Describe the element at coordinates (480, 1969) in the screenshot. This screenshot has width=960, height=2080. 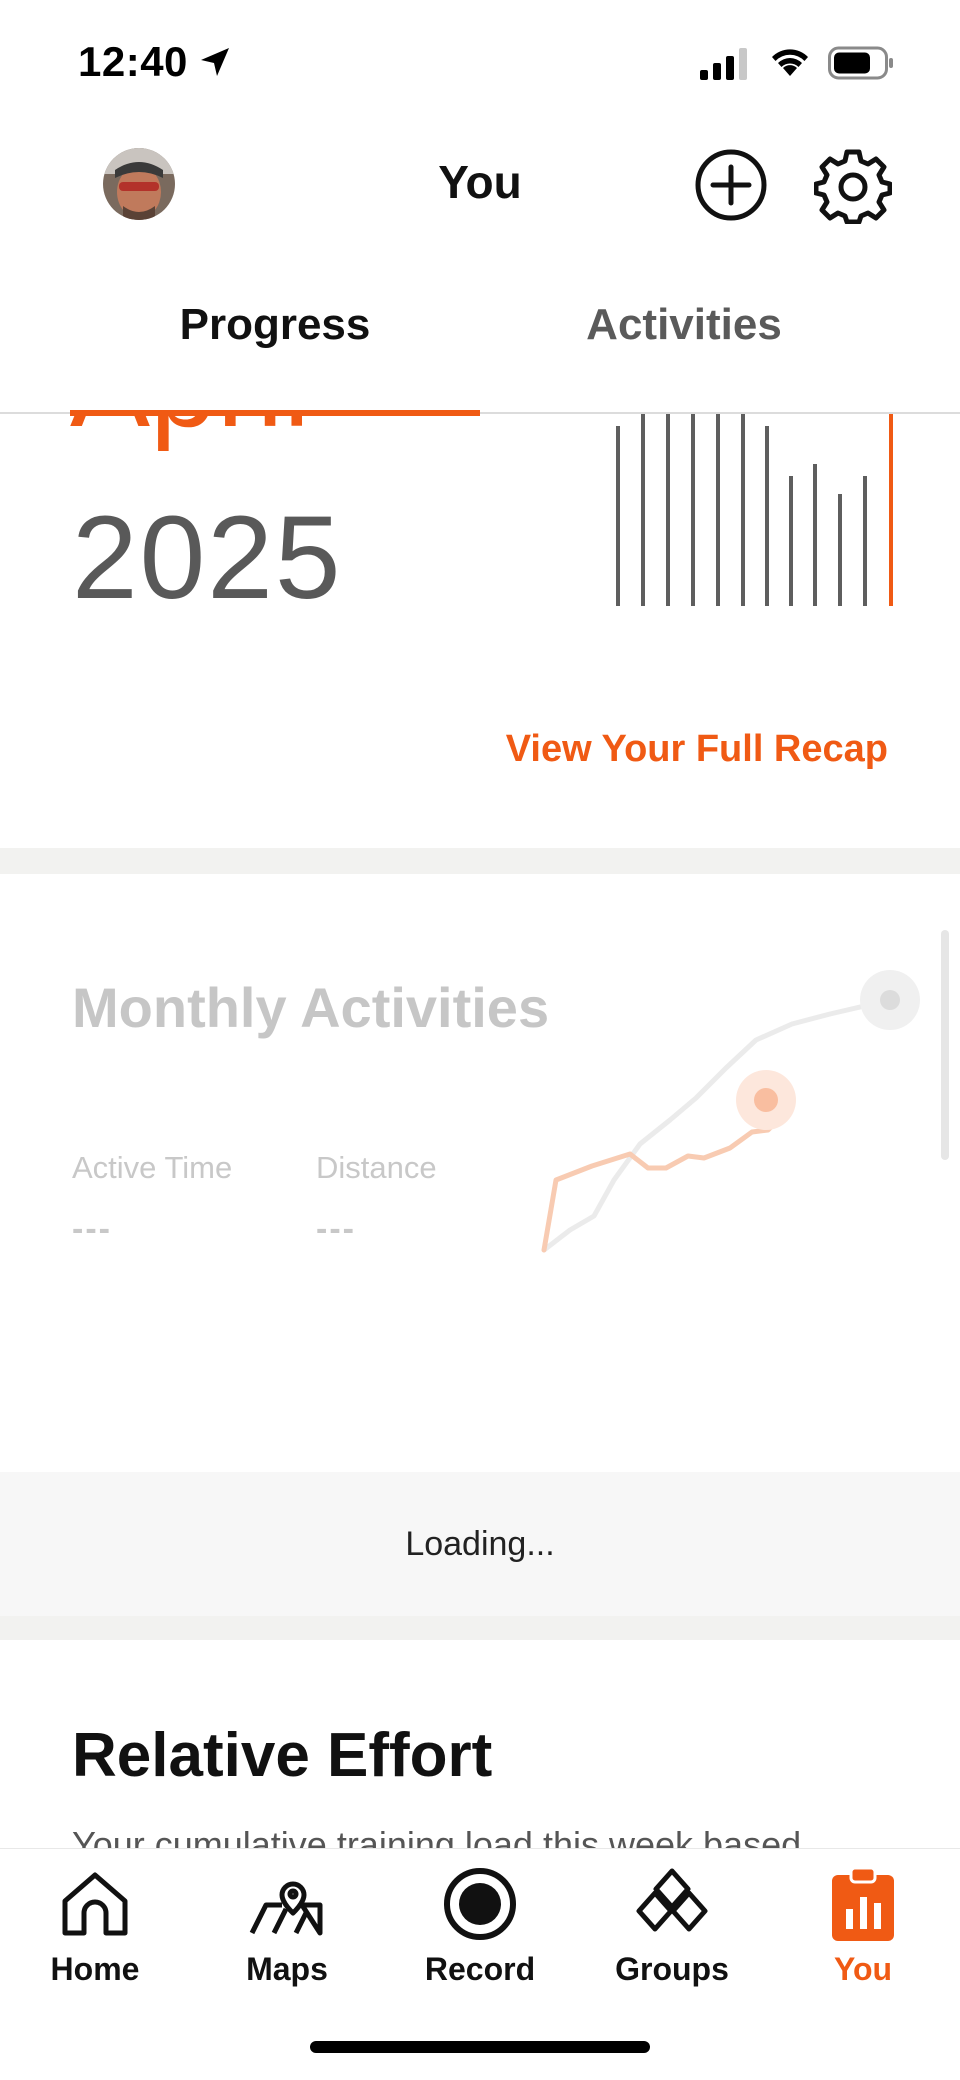
I see `nav-record-label: Record` at that location.